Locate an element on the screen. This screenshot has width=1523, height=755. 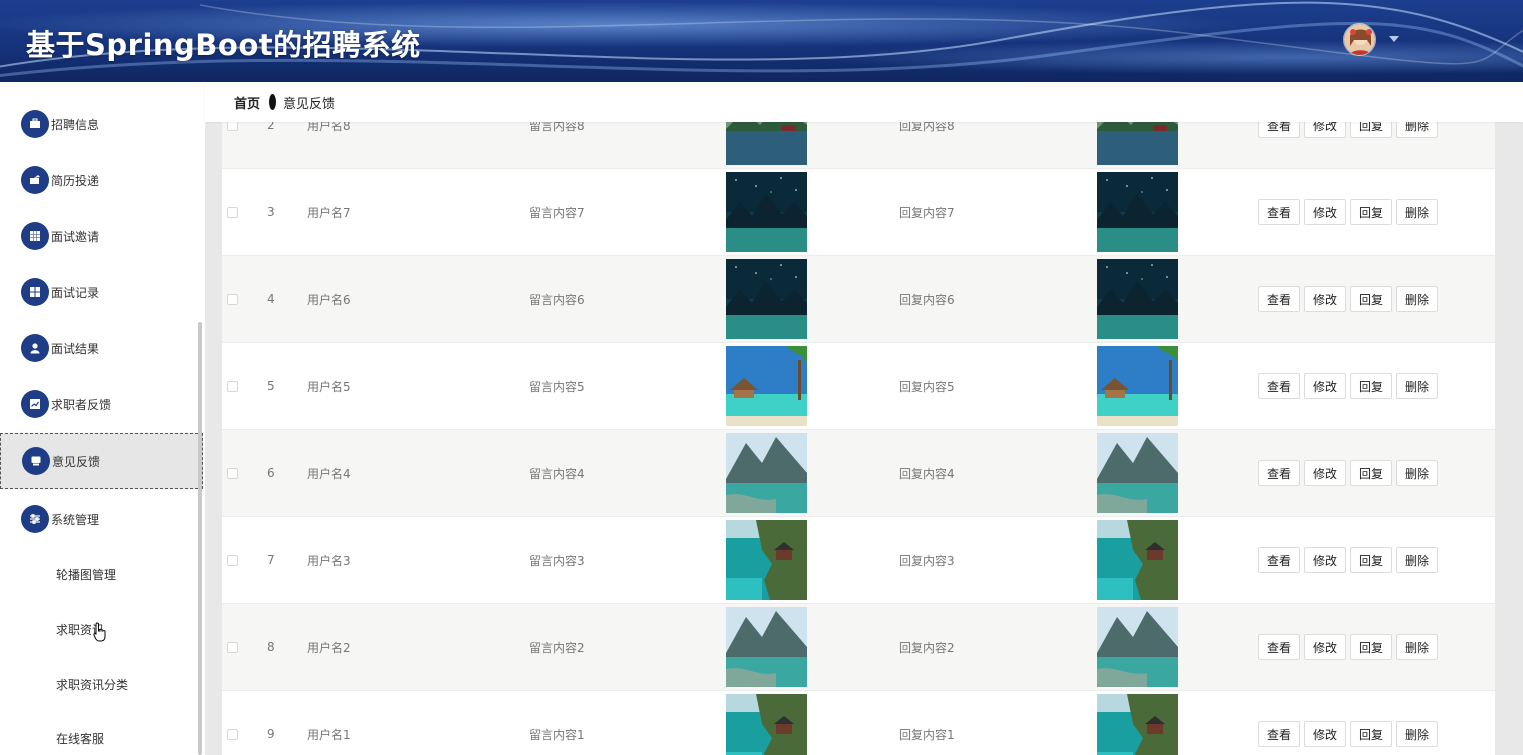
row-reply: 回复内容4 is located at coordinates (927, 473).